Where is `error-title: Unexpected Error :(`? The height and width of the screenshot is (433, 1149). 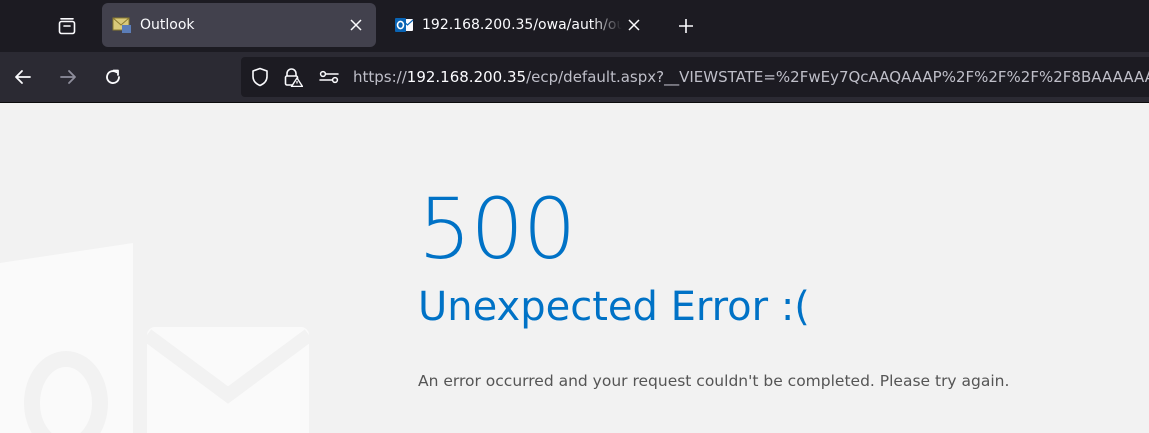 error-title: Unexpected Error :( is located at coordinates (614, 307).